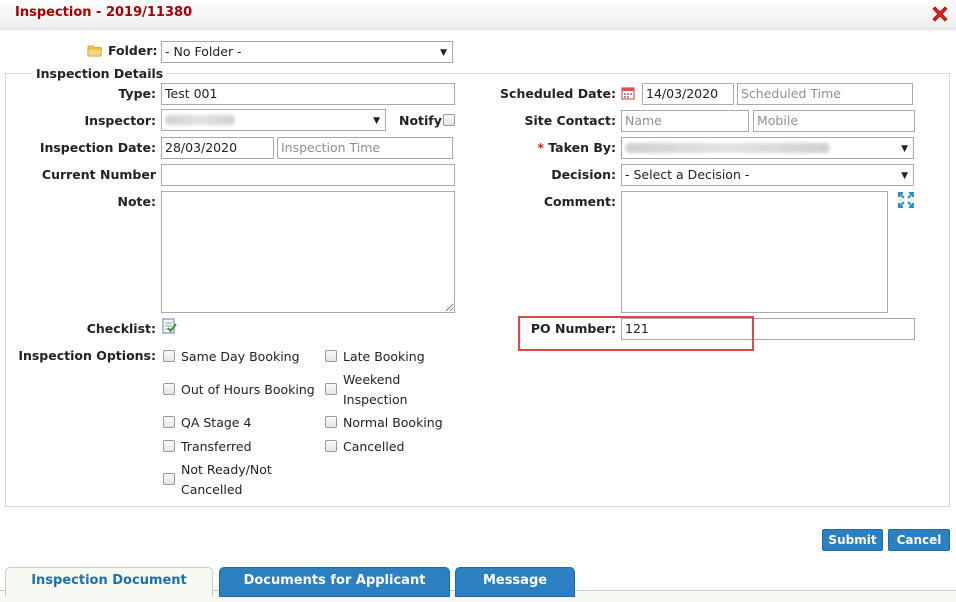 The image size is (956, 602). What do you see at coordinates (97, 147) in the screenshot?
I see `inspection-date-label: Inspection Date:` at bounding box center [97, 147].